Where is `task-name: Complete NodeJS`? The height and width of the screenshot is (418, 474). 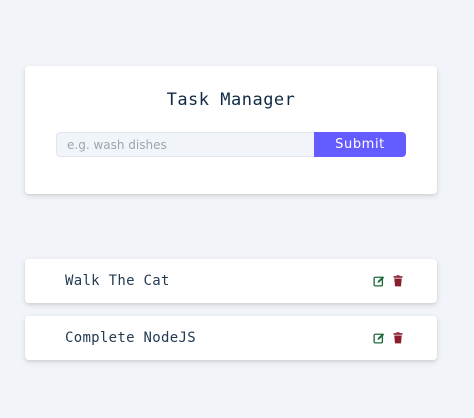
task-name: Complete NodeJS is located at coordinates (130, 338).